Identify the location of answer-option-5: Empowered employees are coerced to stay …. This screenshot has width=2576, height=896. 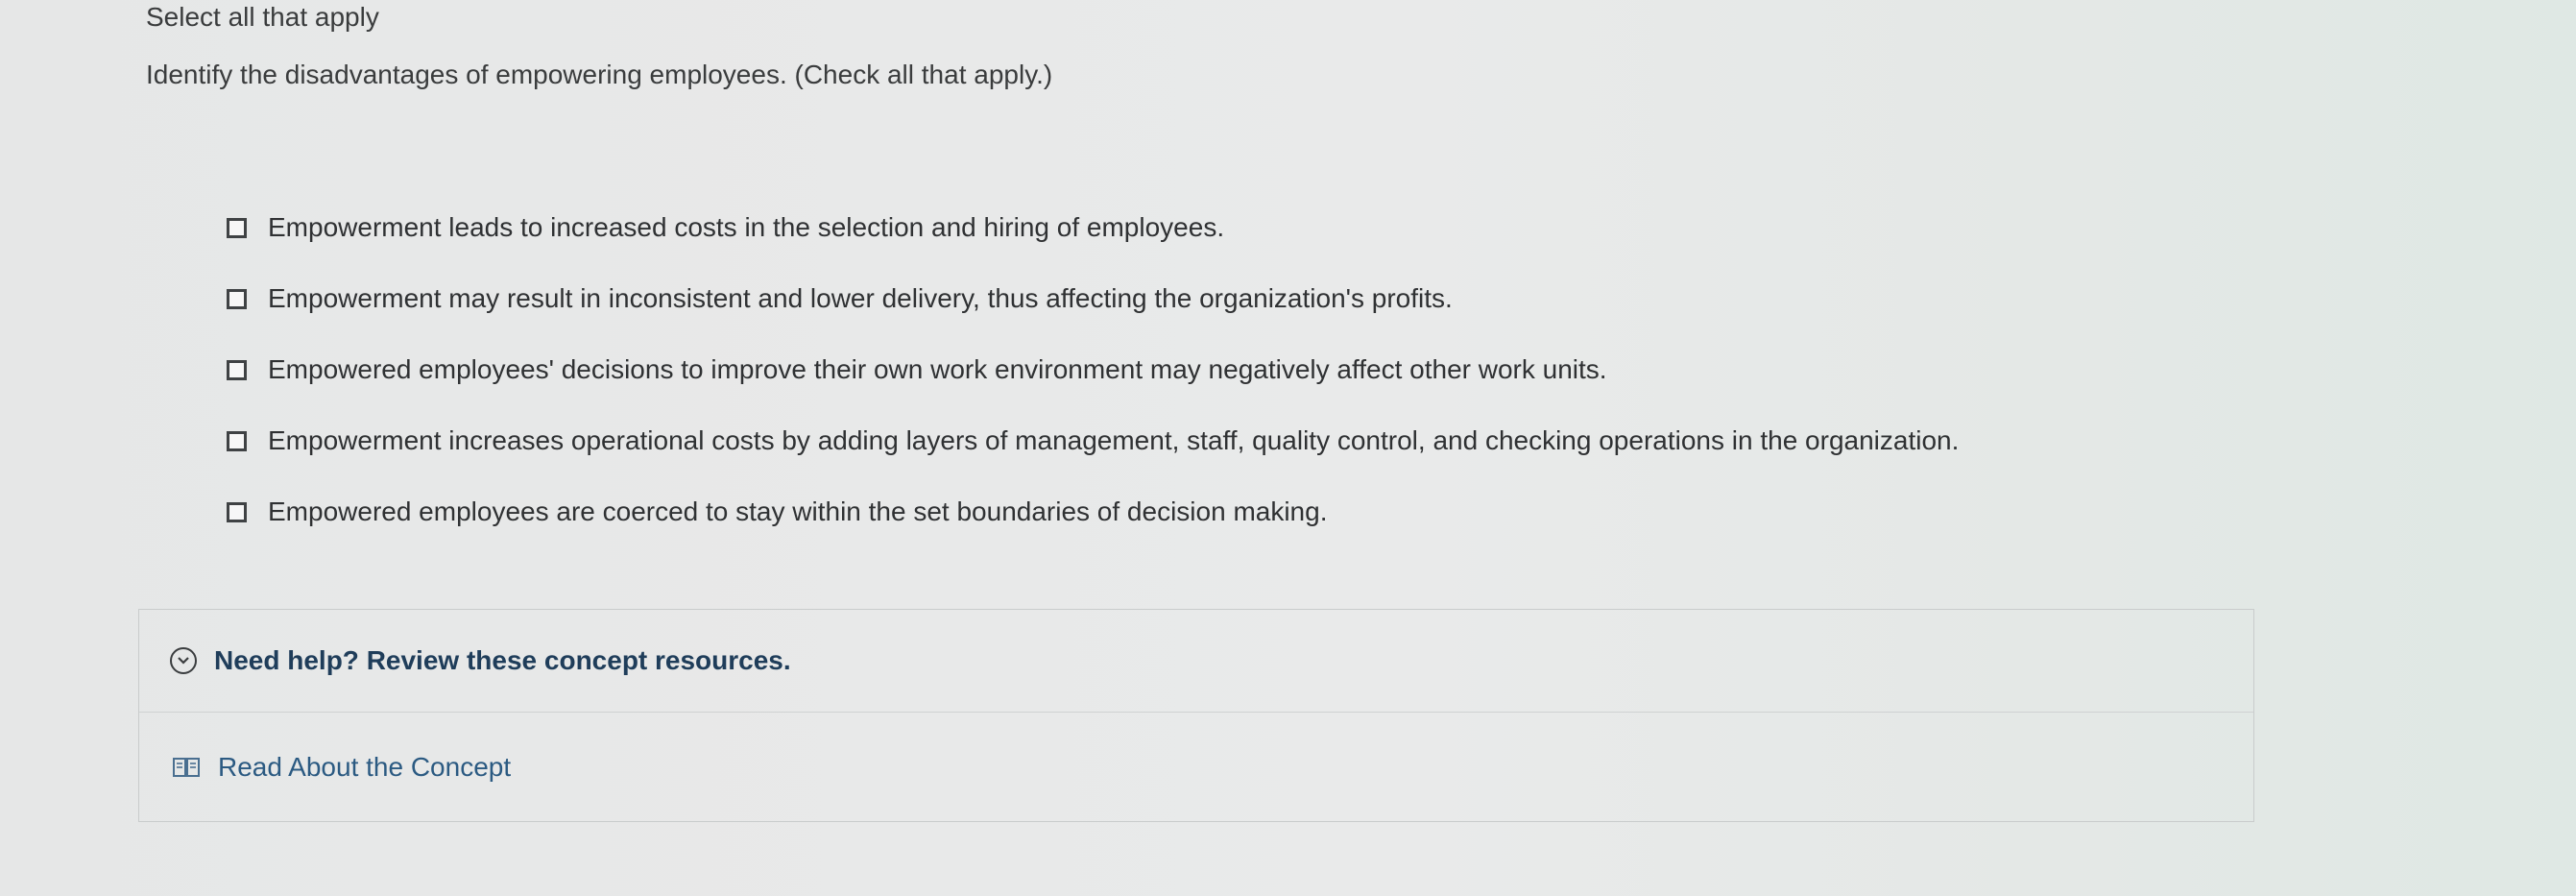
(1187, 511).